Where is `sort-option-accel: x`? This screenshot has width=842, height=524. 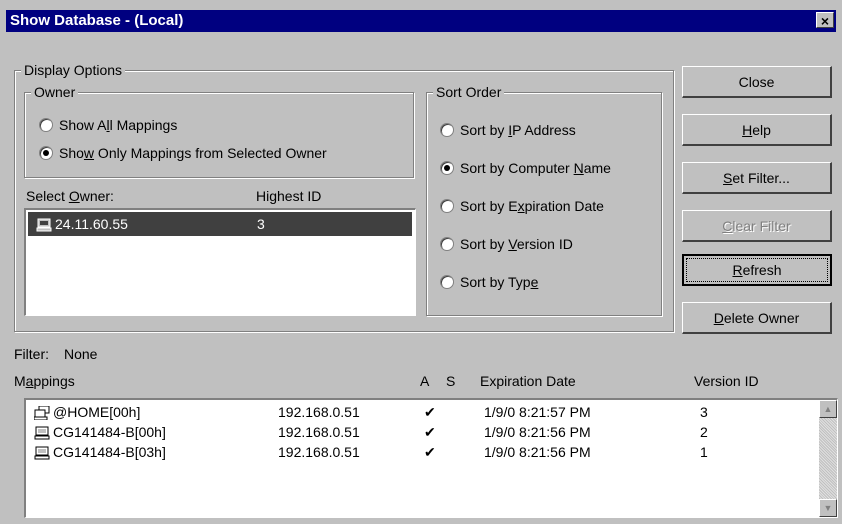
sort-option-accel: x is located at coordinates (521, 206).